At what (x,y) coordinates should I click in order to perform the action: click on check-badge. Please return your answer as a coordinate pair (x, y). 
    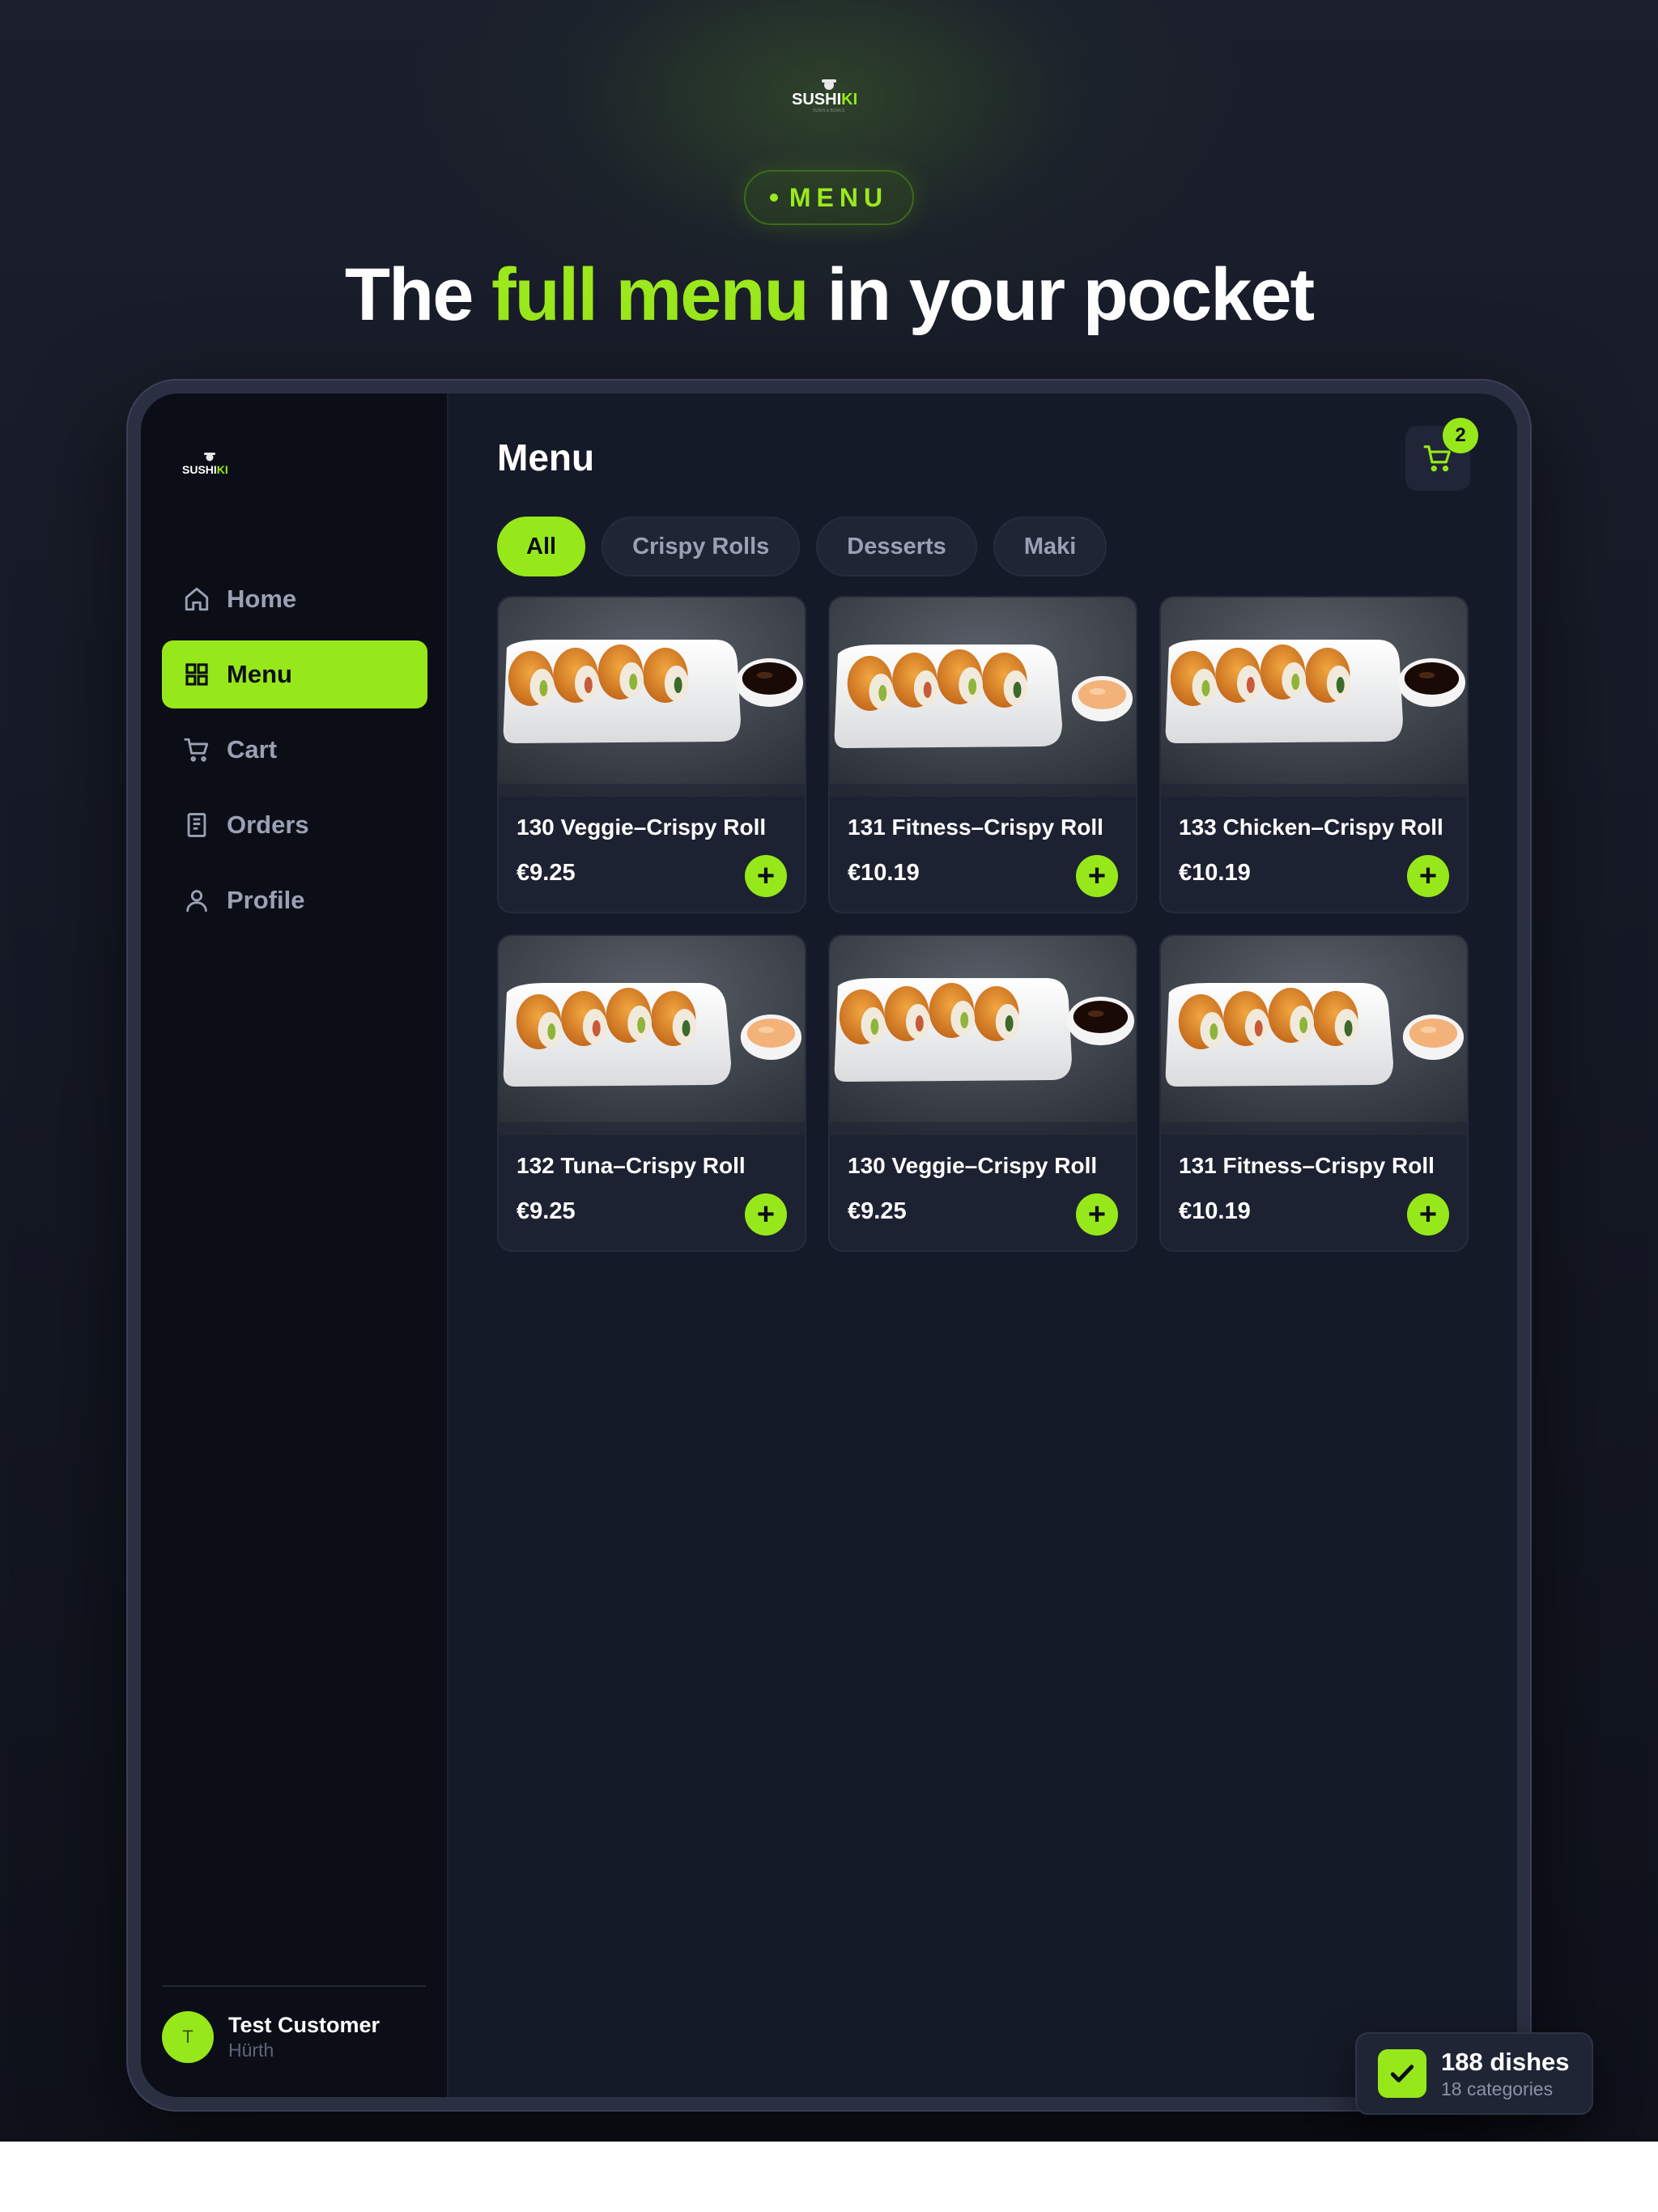
    Looking at the image, I should click on (1402, 2073).